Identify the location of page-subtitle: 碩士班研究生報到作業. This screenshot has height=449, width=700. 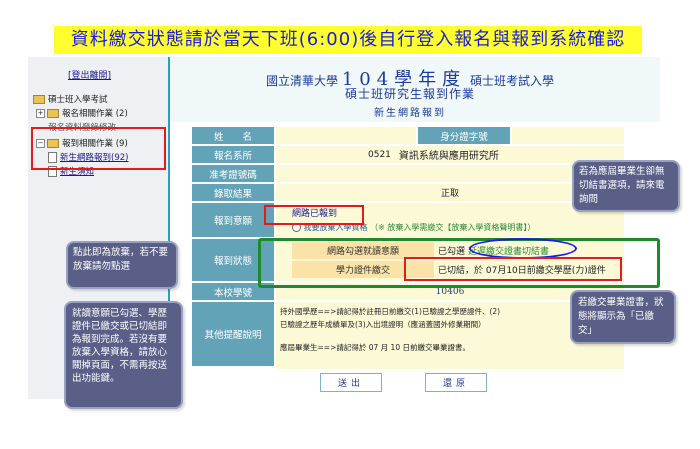
(409, 94).